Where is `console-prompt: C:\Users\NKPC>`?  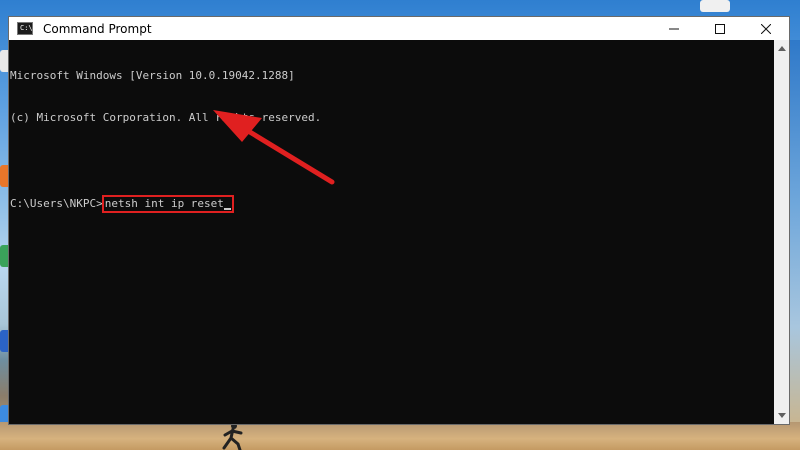 console-prompt: C:\Users\NKPC> is located at coordinates (56, 203).